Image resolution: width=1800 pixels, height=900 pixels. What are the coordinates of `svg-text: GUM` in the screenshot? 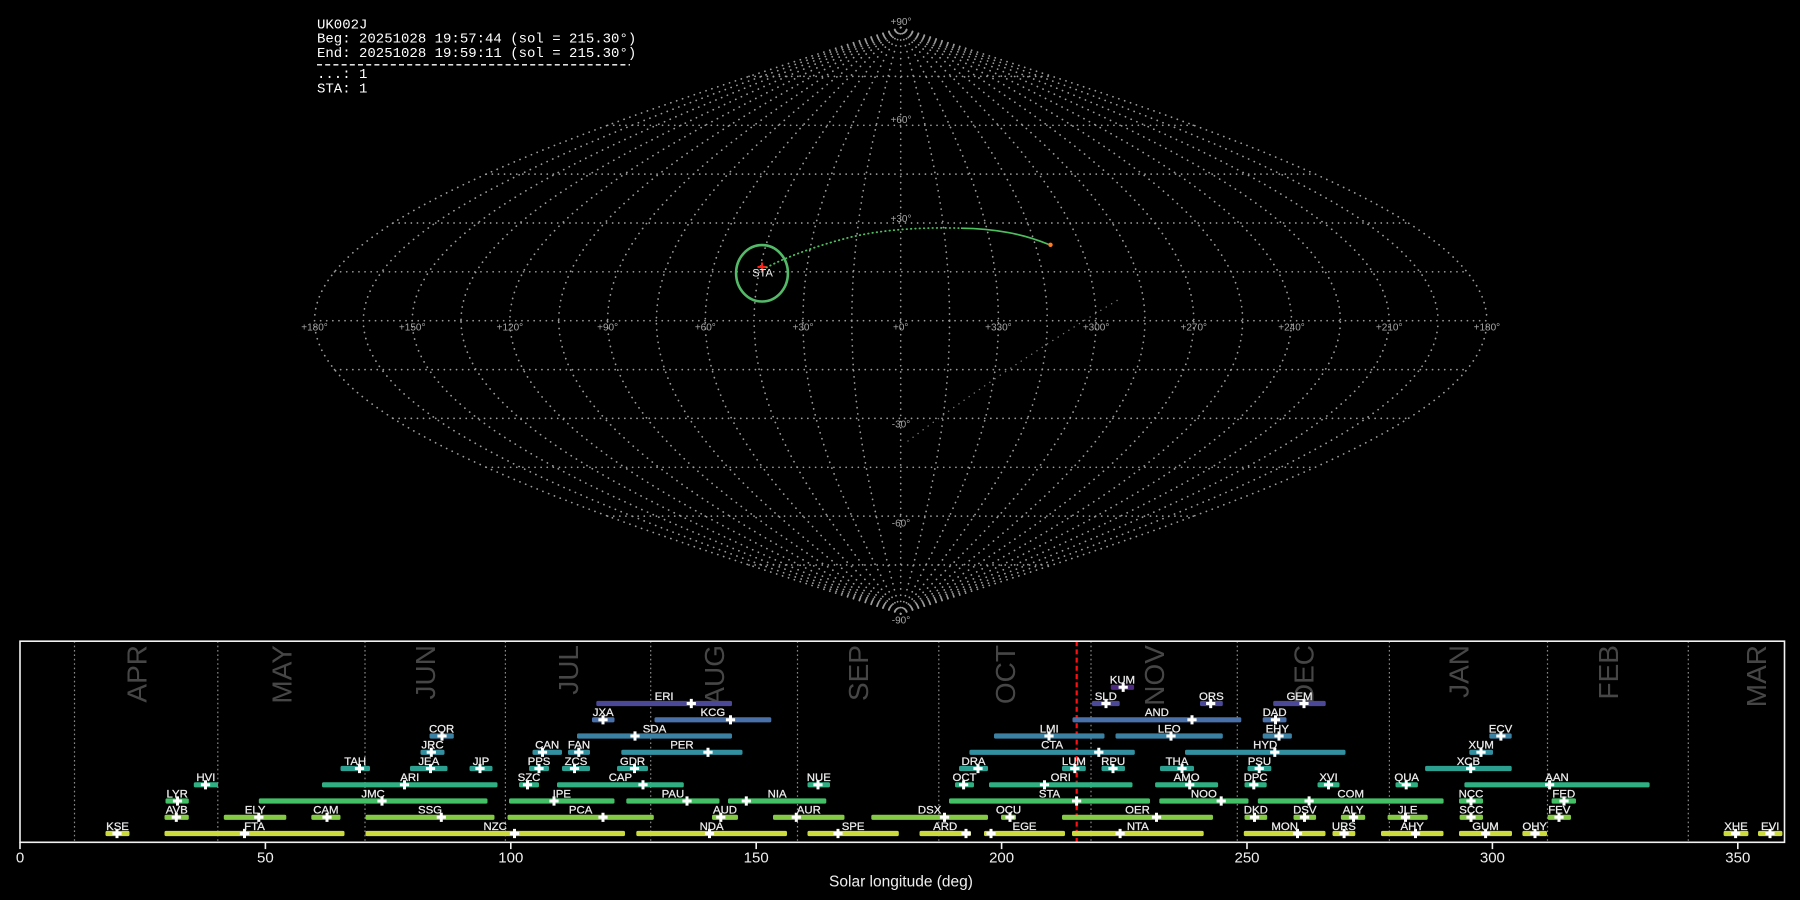 It's located at (1485, 827).